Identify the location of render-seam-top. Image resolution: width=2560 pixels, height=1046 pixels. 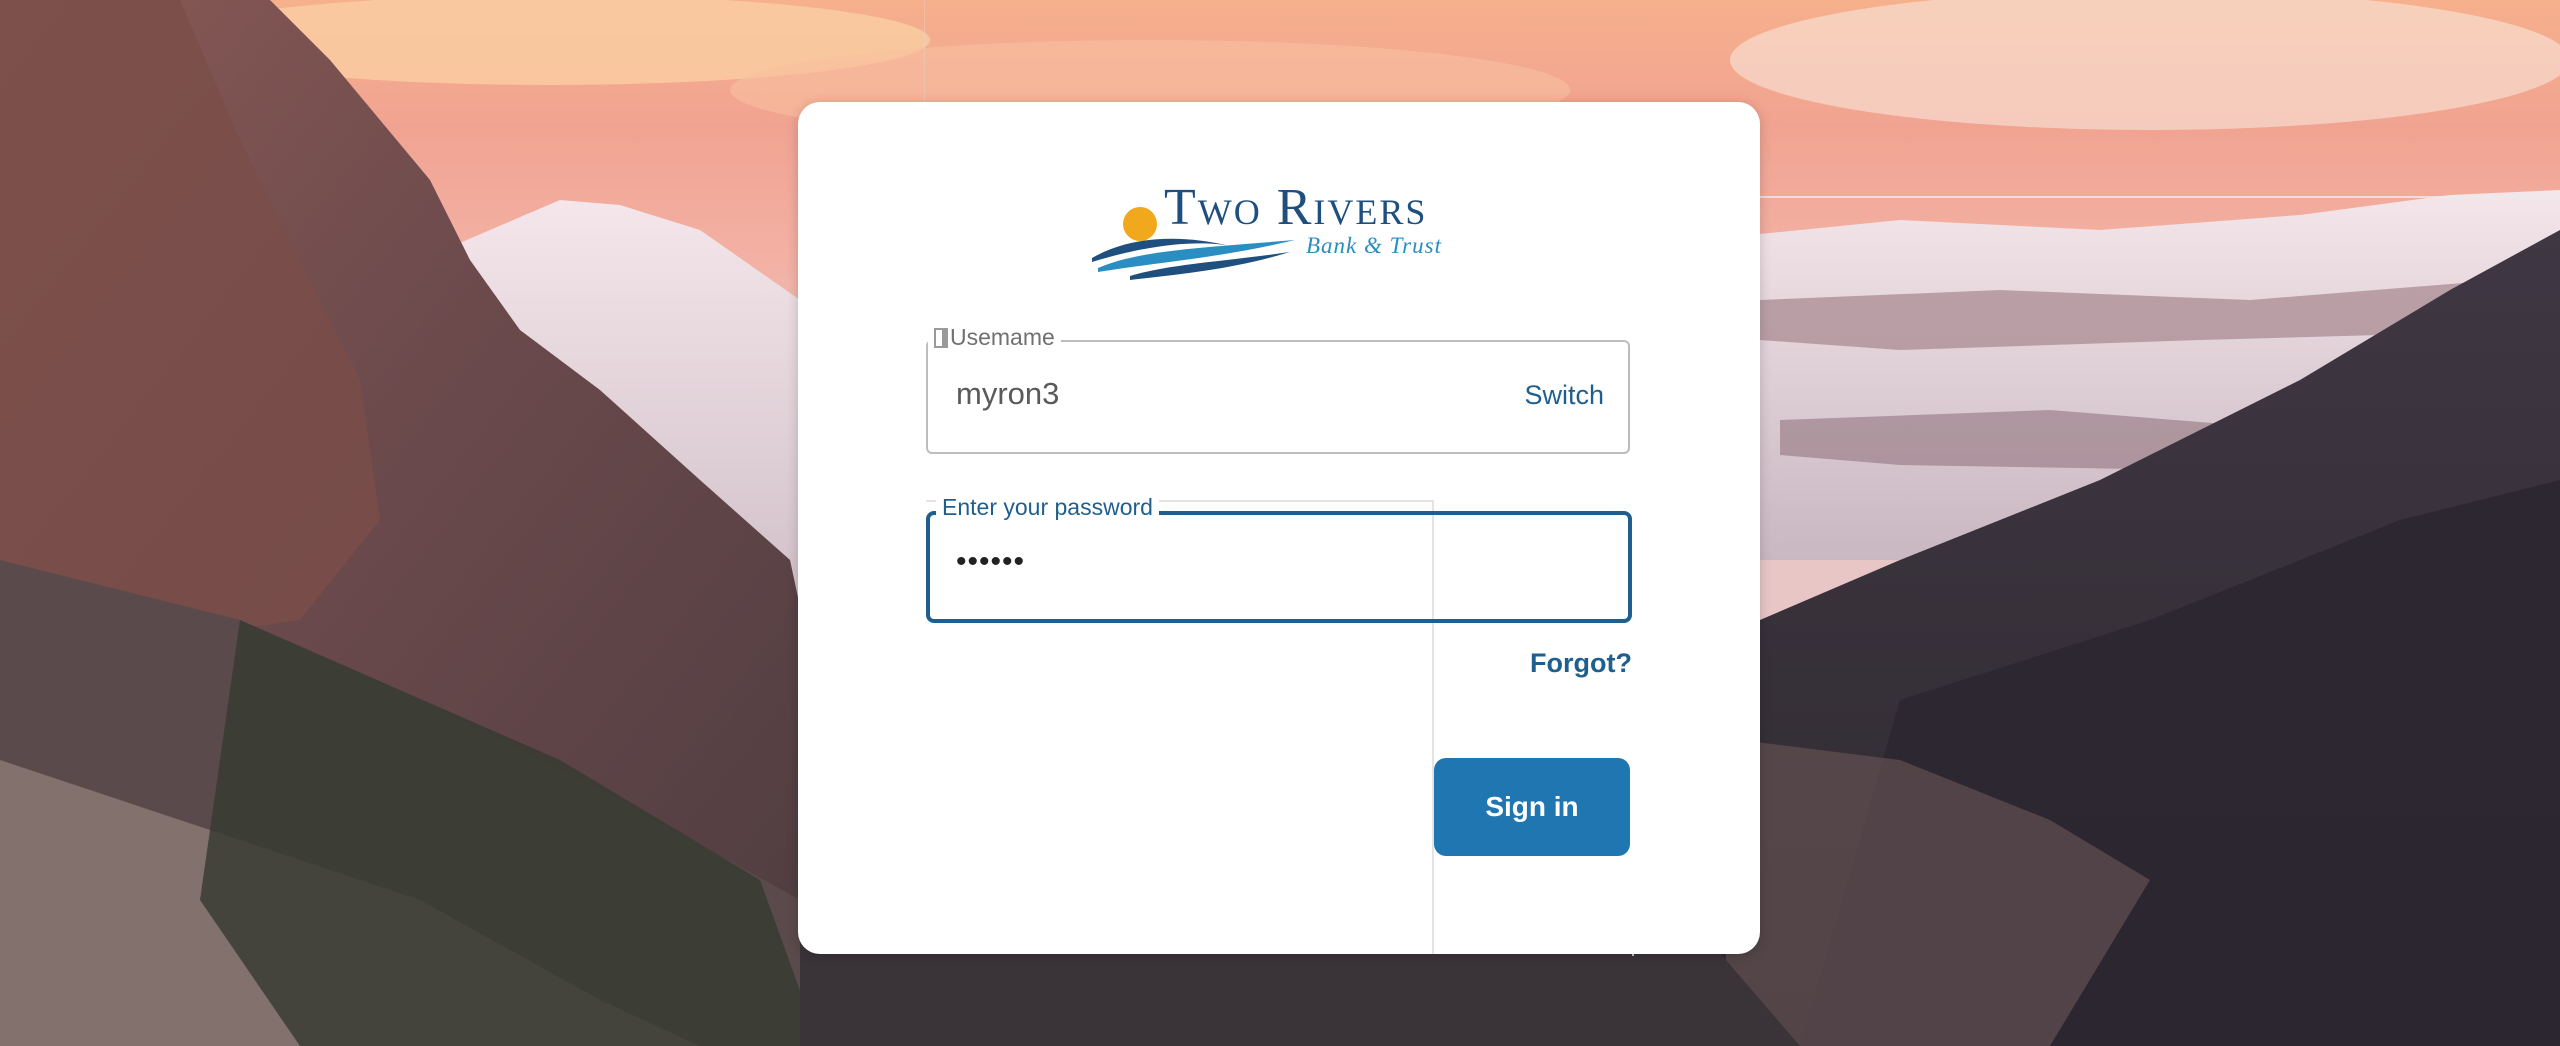
(2097, 197).